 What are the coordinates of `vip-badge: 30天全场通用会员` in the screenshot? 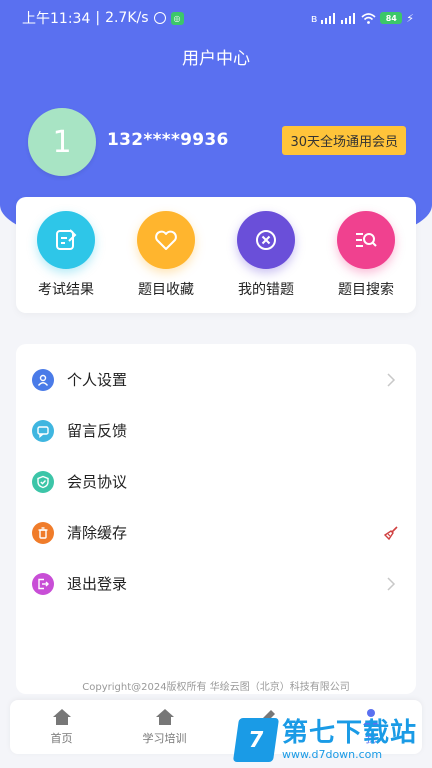 It's located at (344, 140).